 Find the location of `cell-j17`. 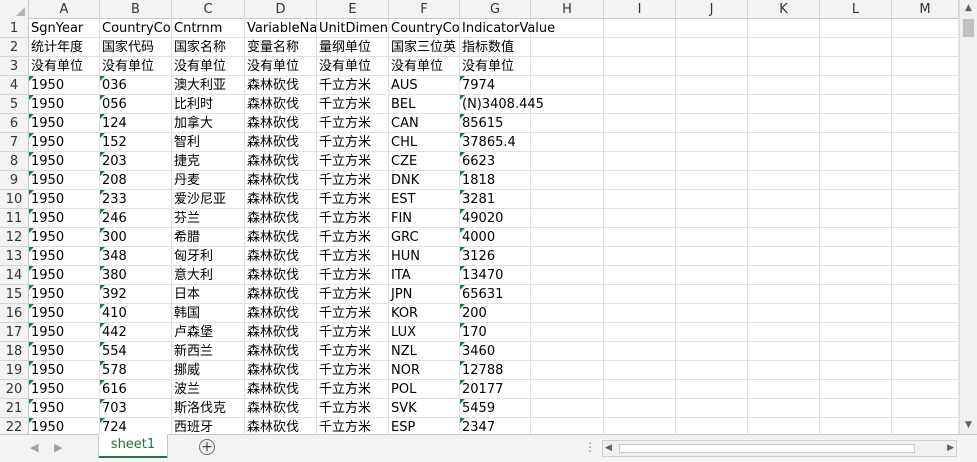

cell-j17 is located at coordinates (712, 332).